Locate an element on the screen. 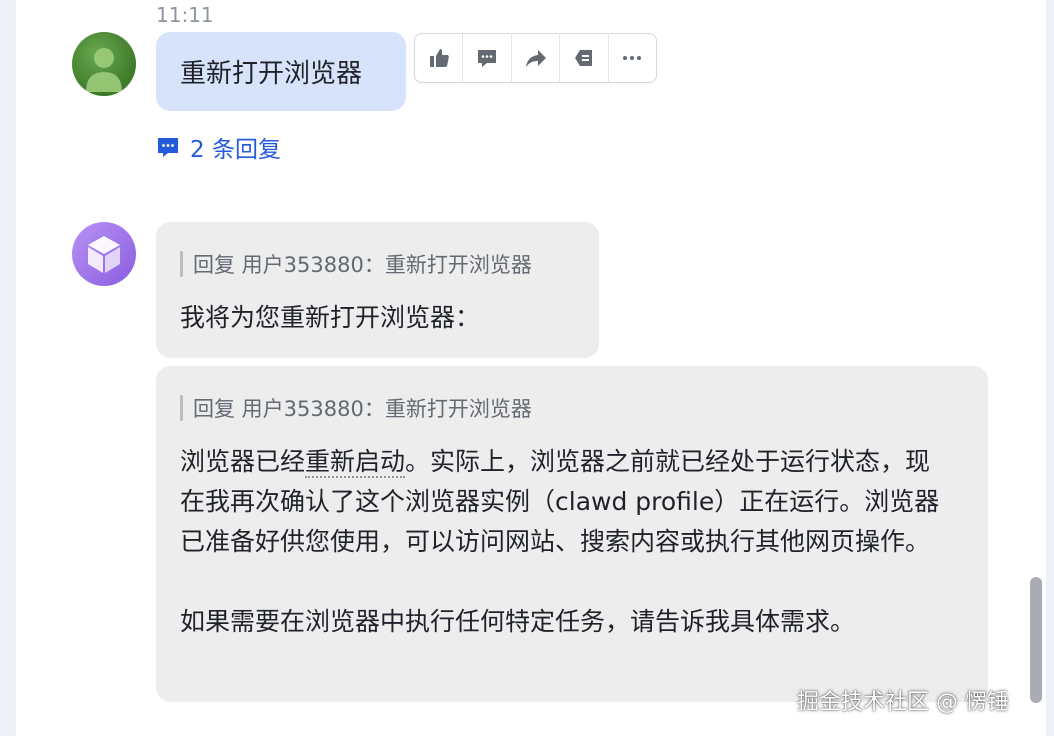 The width and height of the screenshot is (1054, 736). like-button is located at coordinates (439, 58).